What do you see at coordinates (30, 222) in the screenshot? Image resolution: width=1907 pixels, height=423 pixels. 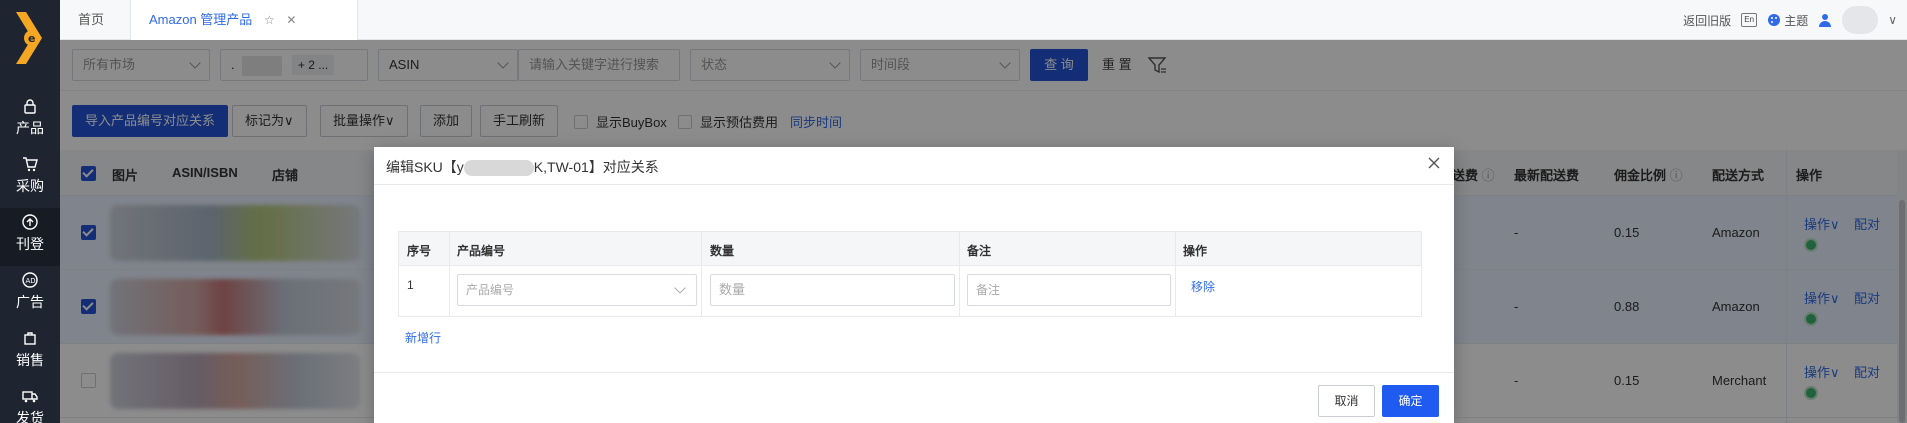 I see `upload-icon` at bounding box center [30, 222].